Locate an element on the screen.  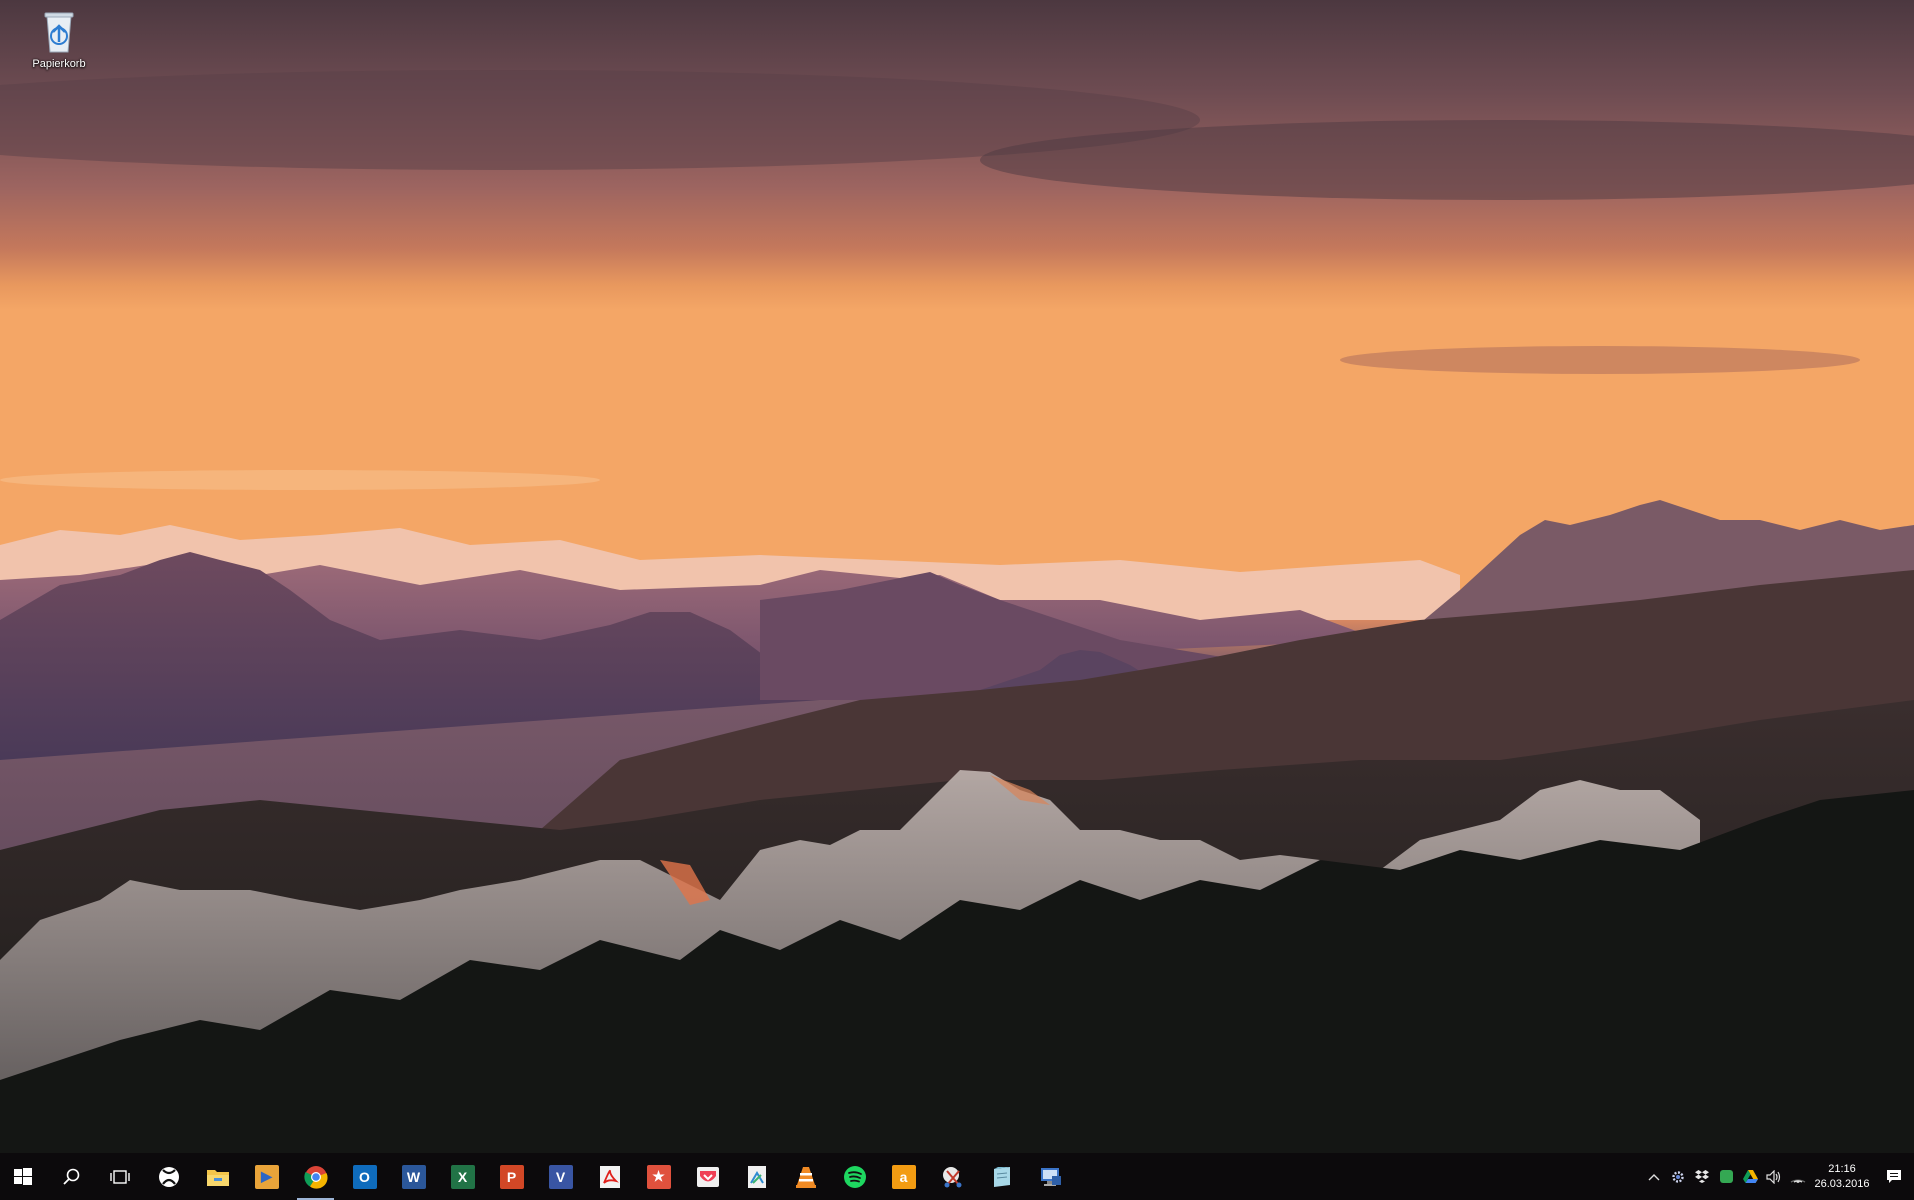
amazon-icon: a is located at coordinates (903, 1176).